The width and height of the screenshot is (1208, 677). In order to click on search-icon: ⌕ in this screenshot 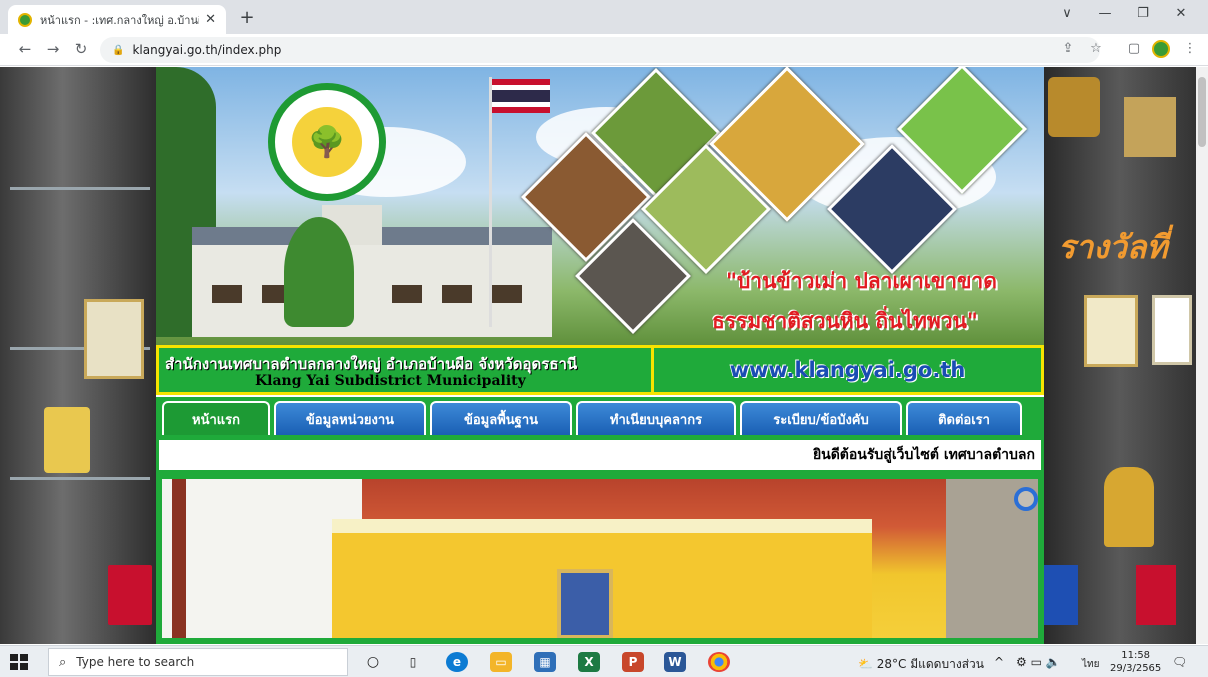, I will do `click(63, 662)`.